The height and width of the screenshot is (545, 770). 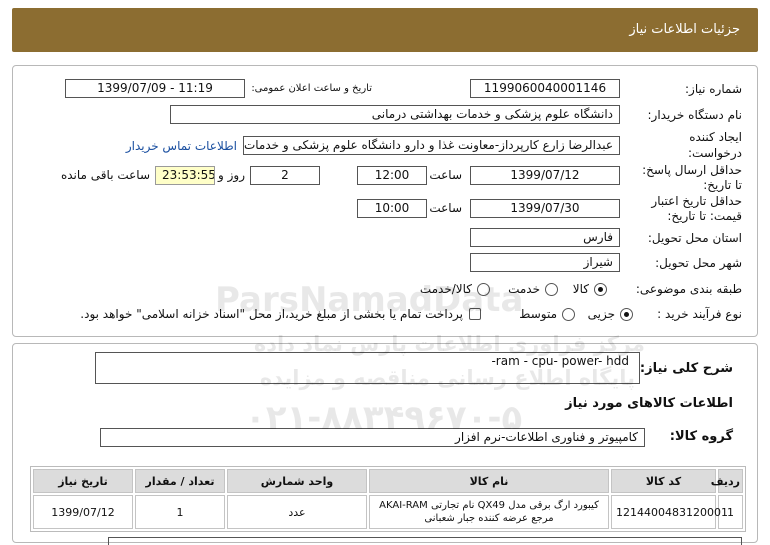 What do you see at coordinates (311, 88) in the screenshot?
I see `announce-datetime-label: تاریخ و ساعت اعلان عمومی:` at bounding box center [311, 88].